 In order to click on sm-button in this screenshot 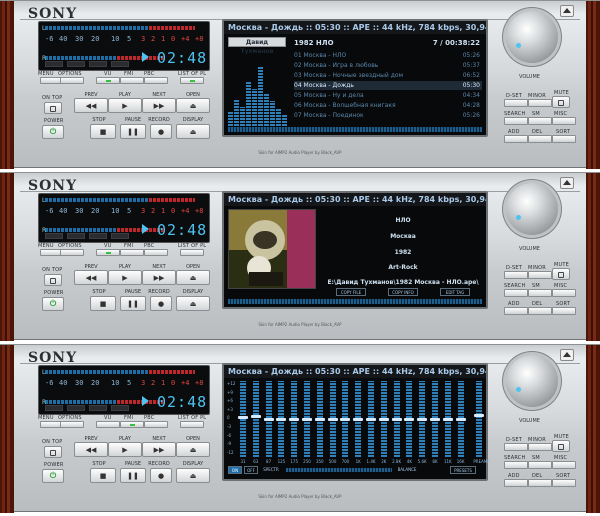, I will do `click(540, 121)`.